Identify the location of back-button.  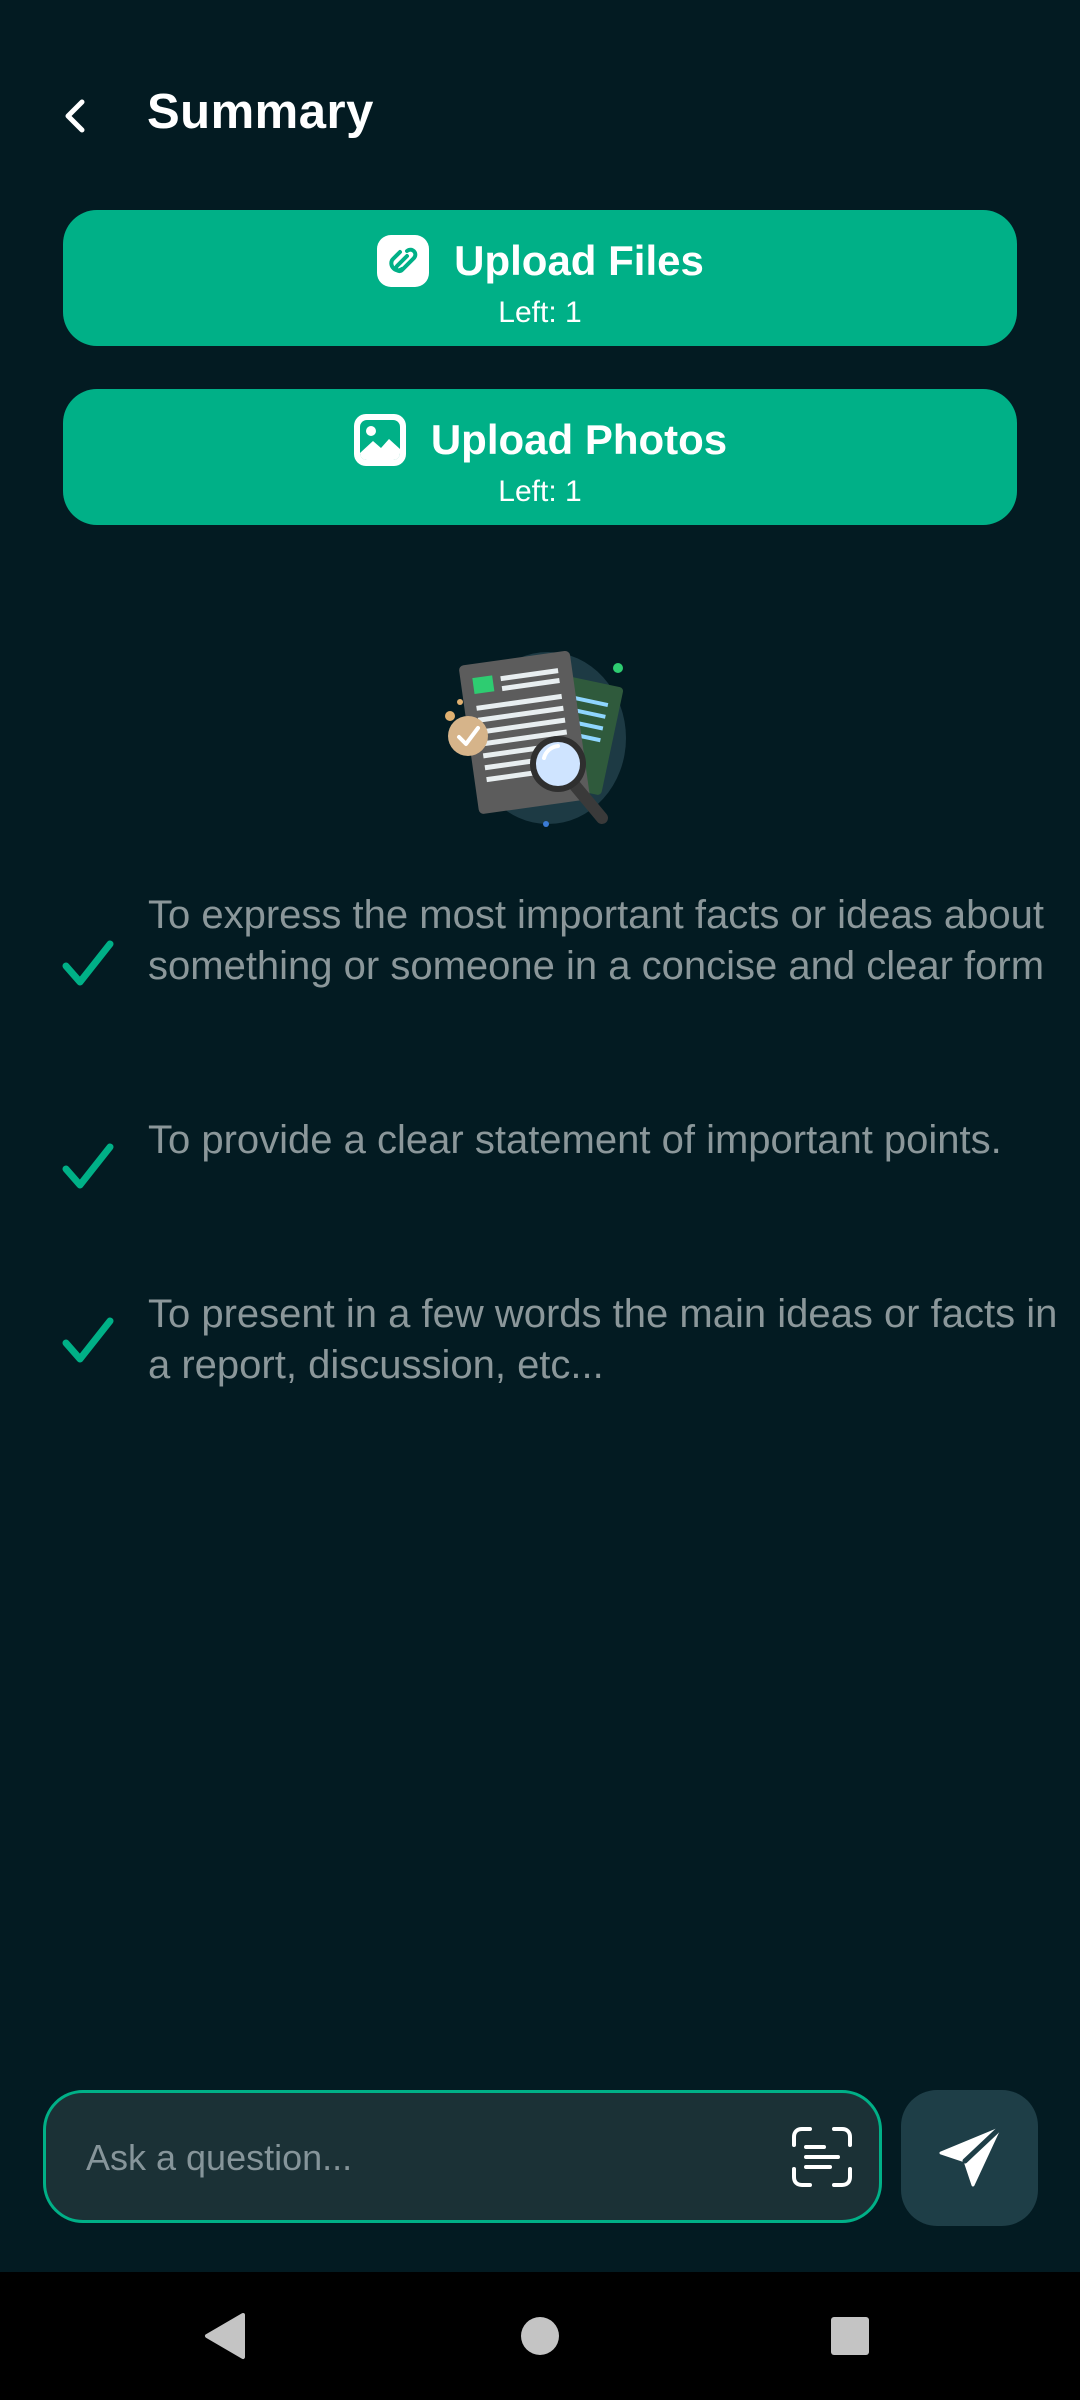
(76, 116).